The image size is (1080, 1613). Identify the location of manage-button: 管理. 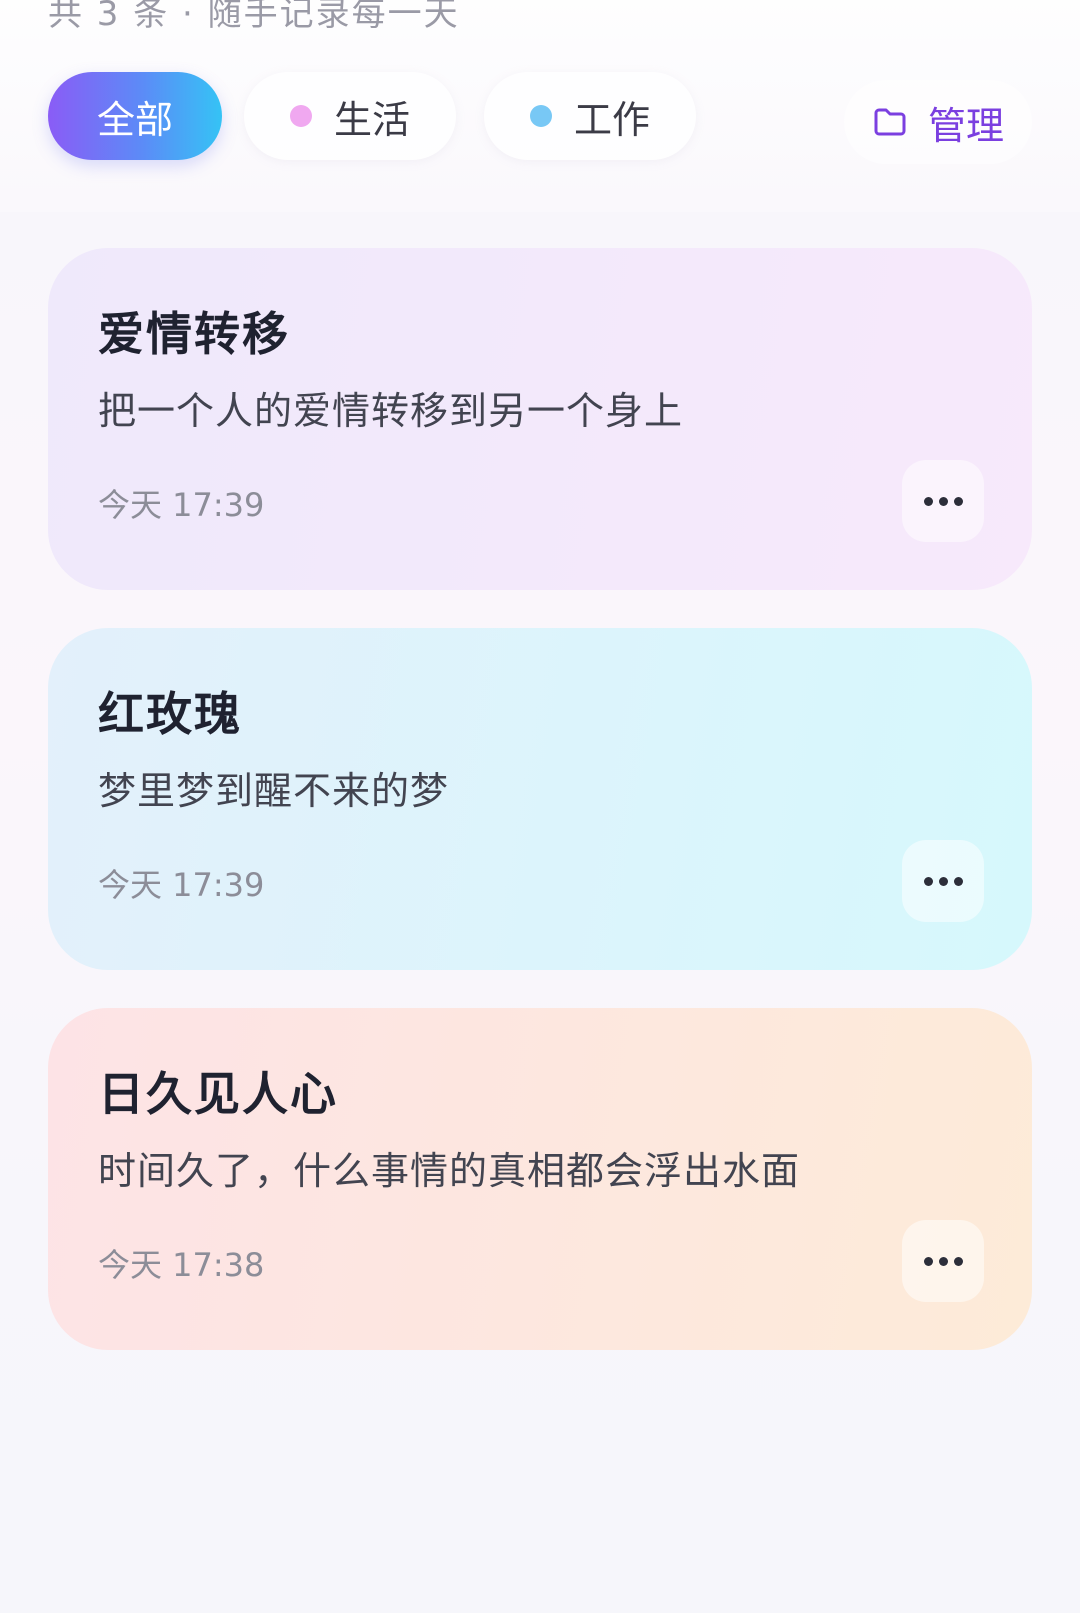
(938, 122).